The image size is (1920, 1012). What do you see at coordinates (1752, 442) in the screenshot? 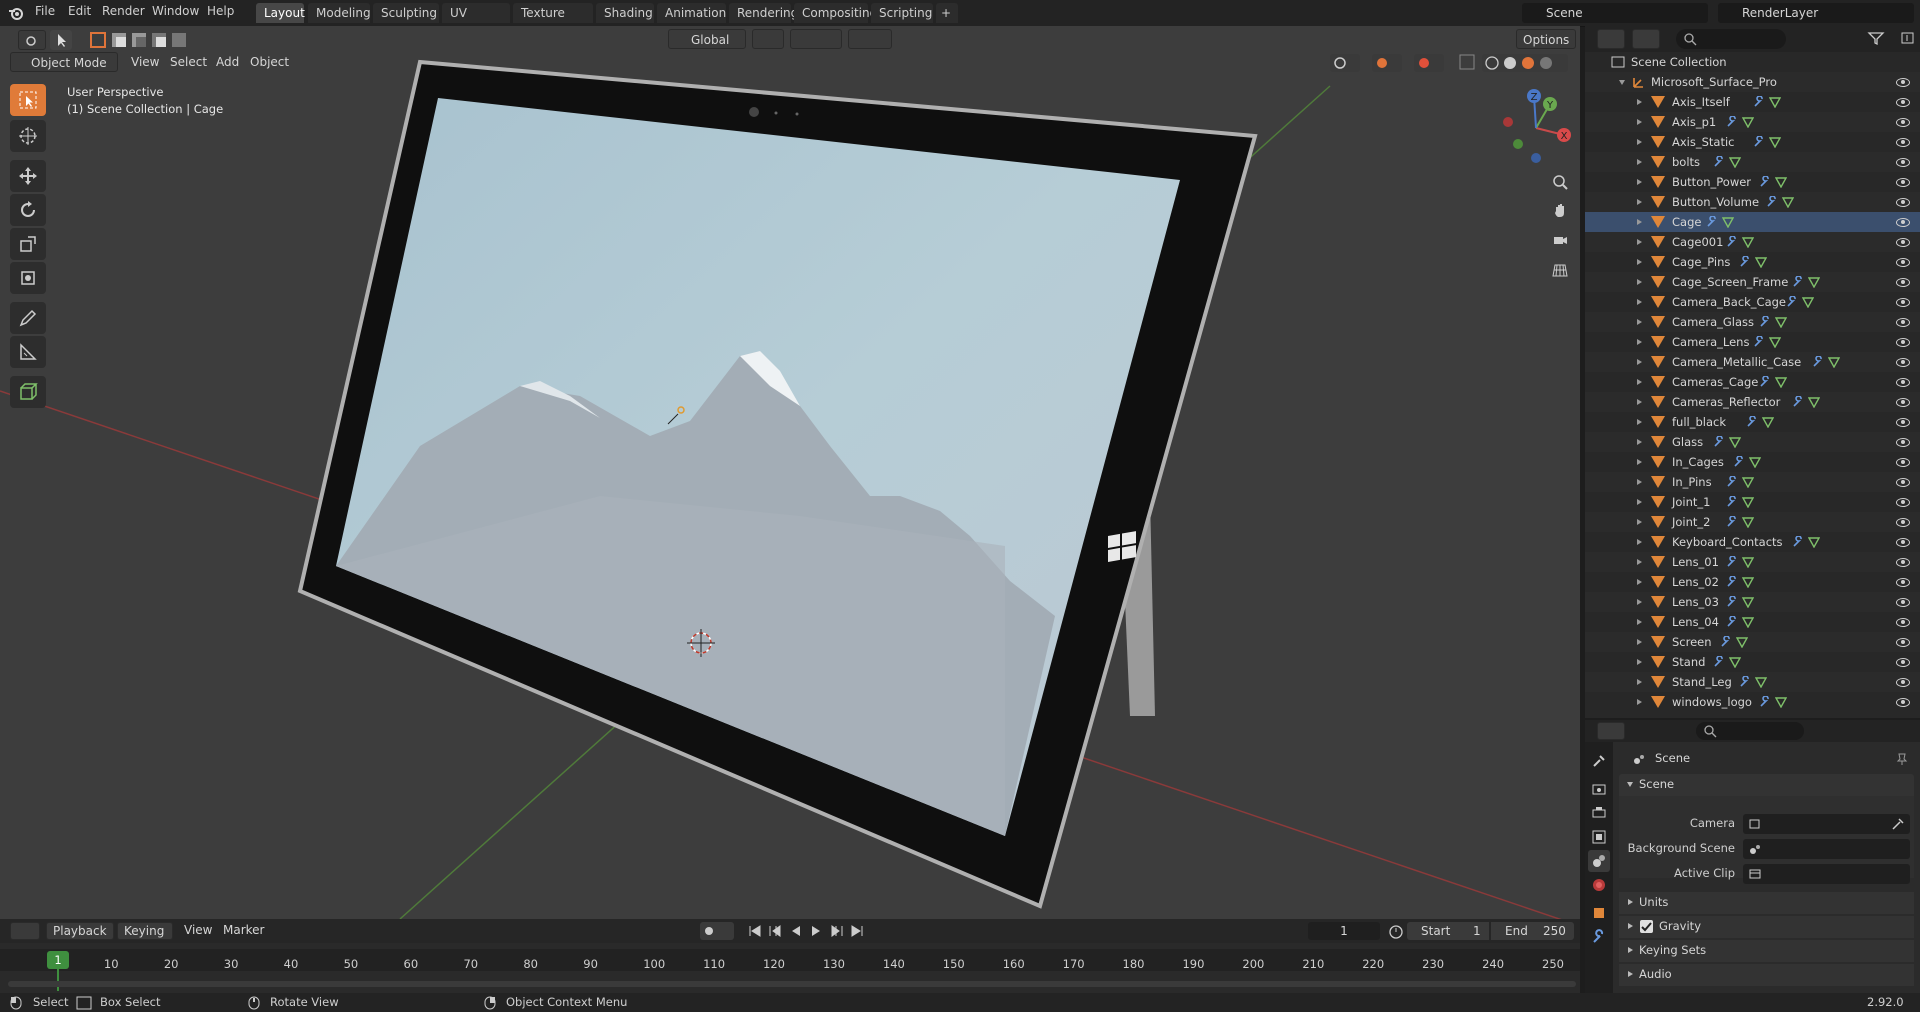
I see `outliner-item: Glass` at bounding box center [1752, 442].